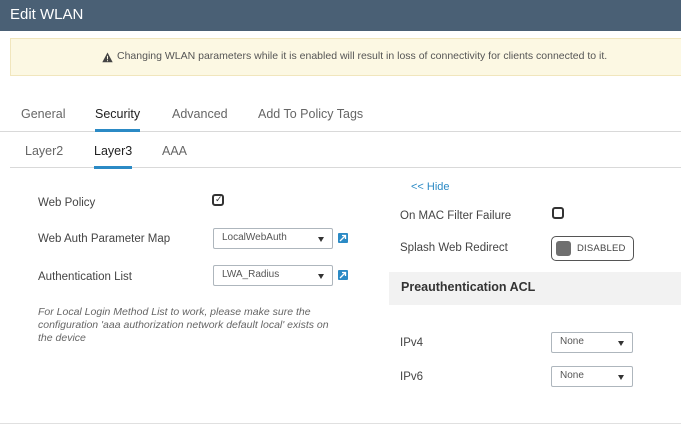 This screenshot has height=425, width=681. Describe the element at coordinates (345, 154) in the screenshot. I see `security-subtabs: Layer2 Layer3 AAA` at that location.